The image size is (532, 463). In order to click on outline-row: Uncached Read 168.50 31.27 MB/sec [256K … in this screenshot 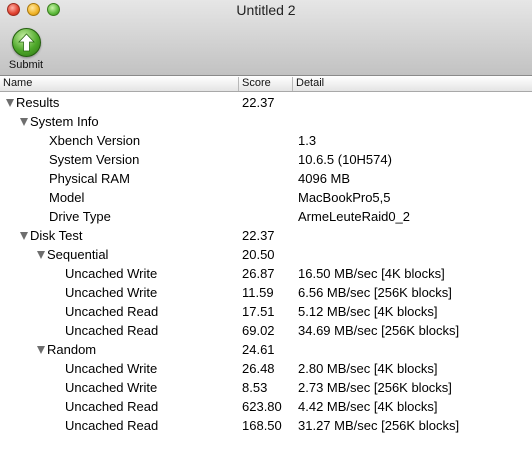, I will do `click(266, 425)`.